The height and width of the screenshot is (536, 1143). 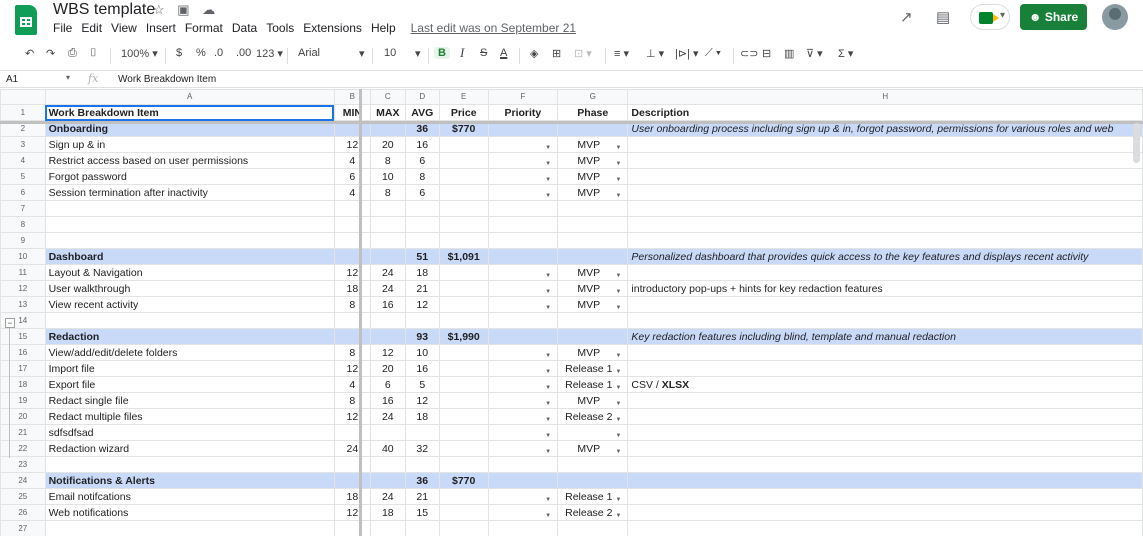 What do you see at coordinates (23, 416) in the screenshot?
I see `row-header: 20` at bounding box center [23, 416].